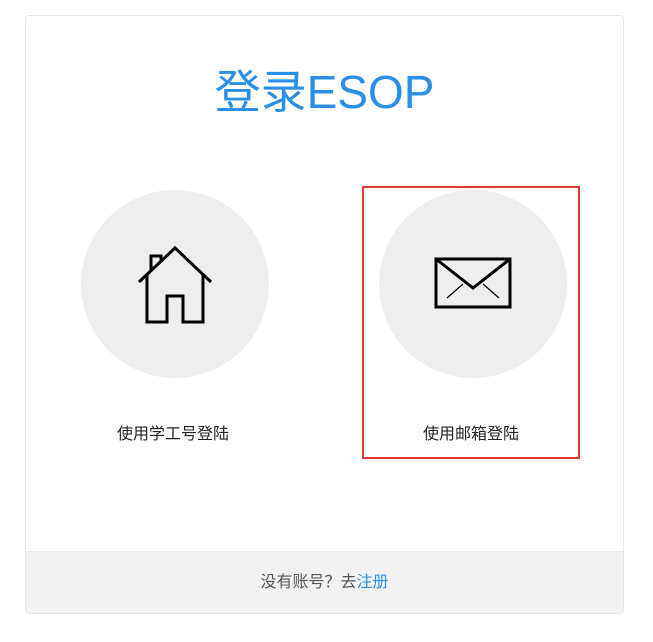 The image size is (653, 642). I want to click on student-id-login-option: 使用学工号登陆, so click(173, 322).